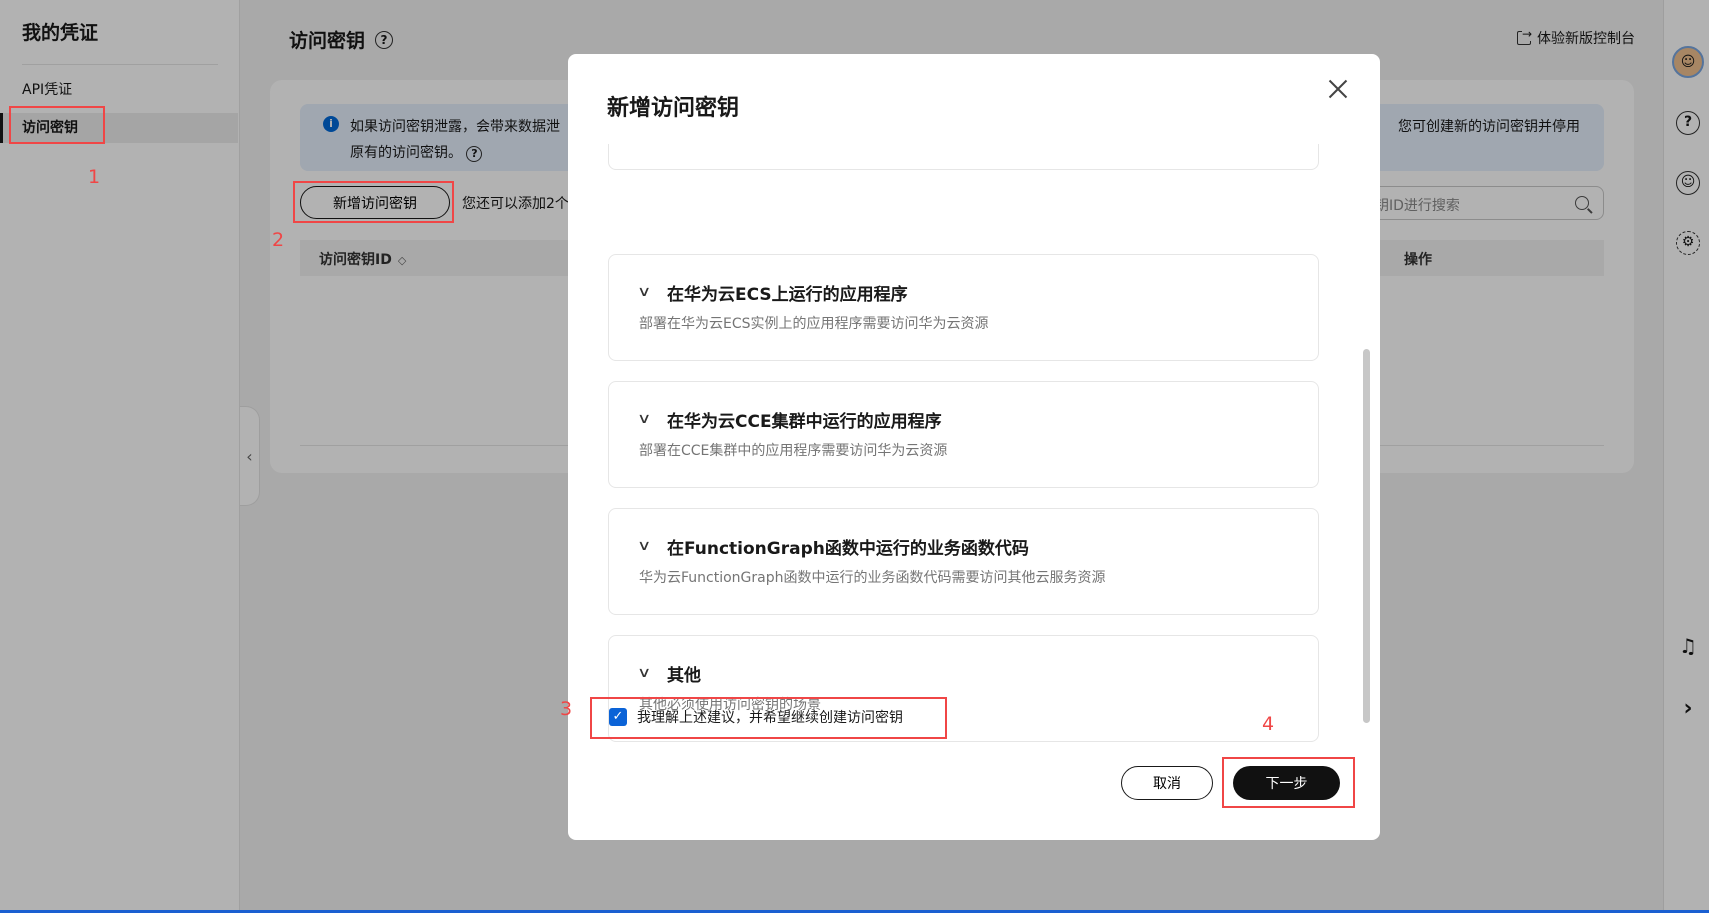 This screenshot has height=913, width=1709. Describe the element at coordinates (1268, 724) in the screenshot. I see `annotation-number-4: 4` at that location.